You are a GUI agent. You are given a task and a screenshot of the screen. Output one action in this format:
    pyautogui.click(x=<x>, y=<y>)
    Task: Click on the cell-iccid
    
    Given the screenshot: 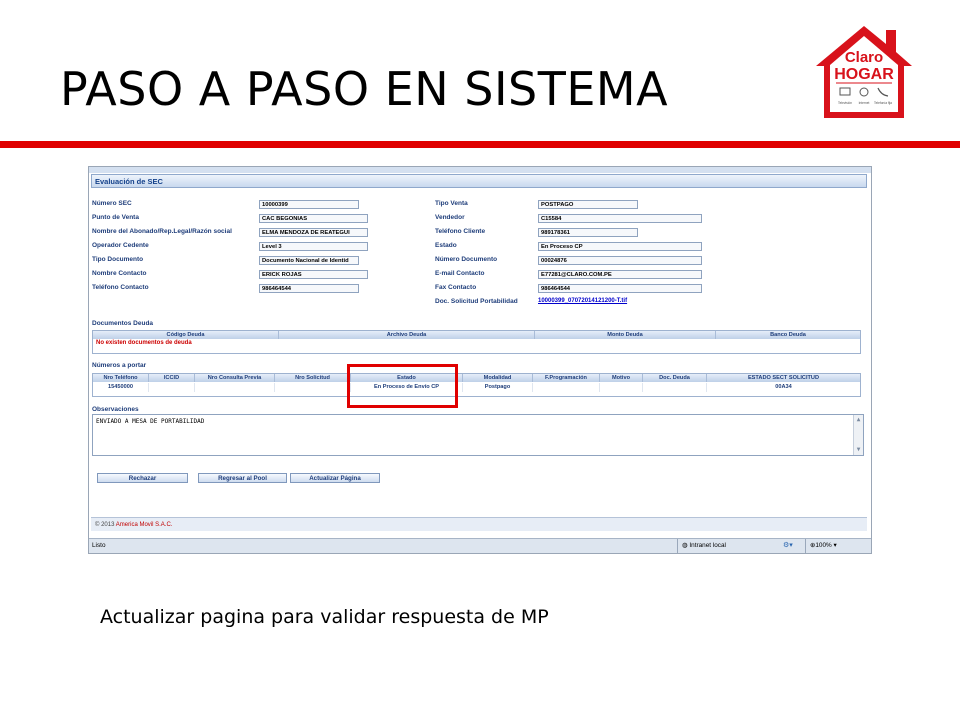 What is the action you would take?
    pyautogui.click(x=172, y=387)
    